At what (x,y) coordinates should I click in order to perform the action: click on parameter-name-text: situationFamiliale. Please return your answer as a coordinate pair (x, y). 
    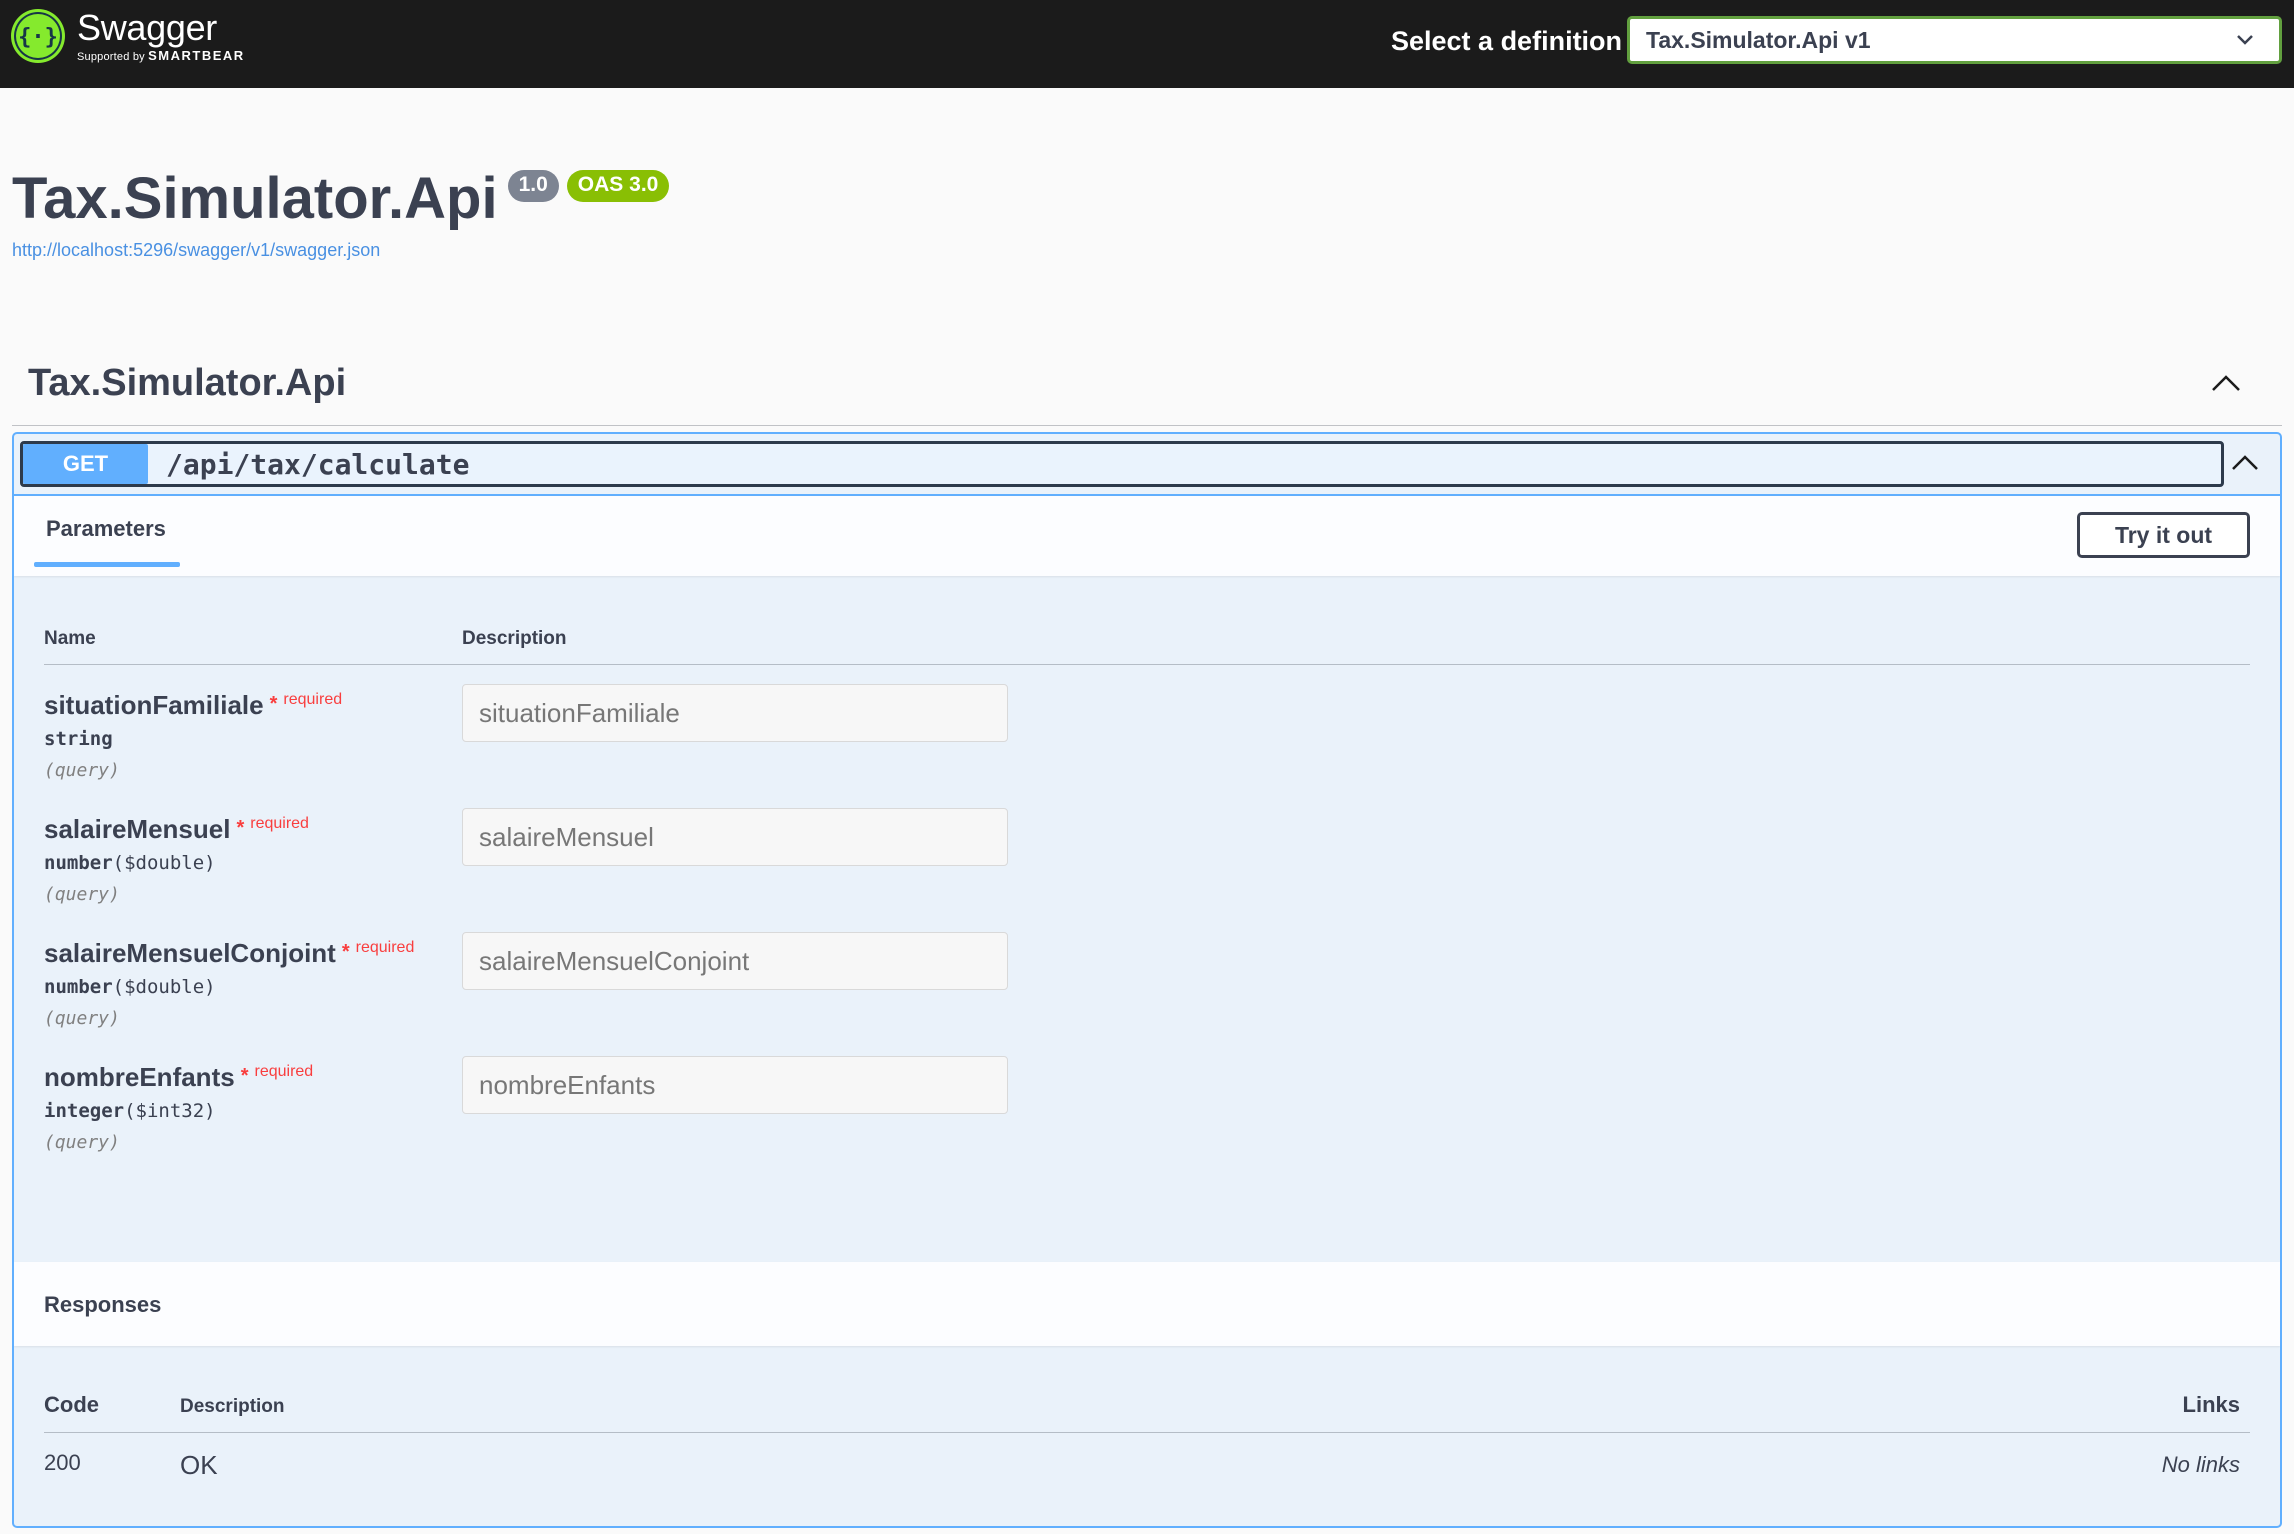
    Looking at the image, I should click on (154, 705).